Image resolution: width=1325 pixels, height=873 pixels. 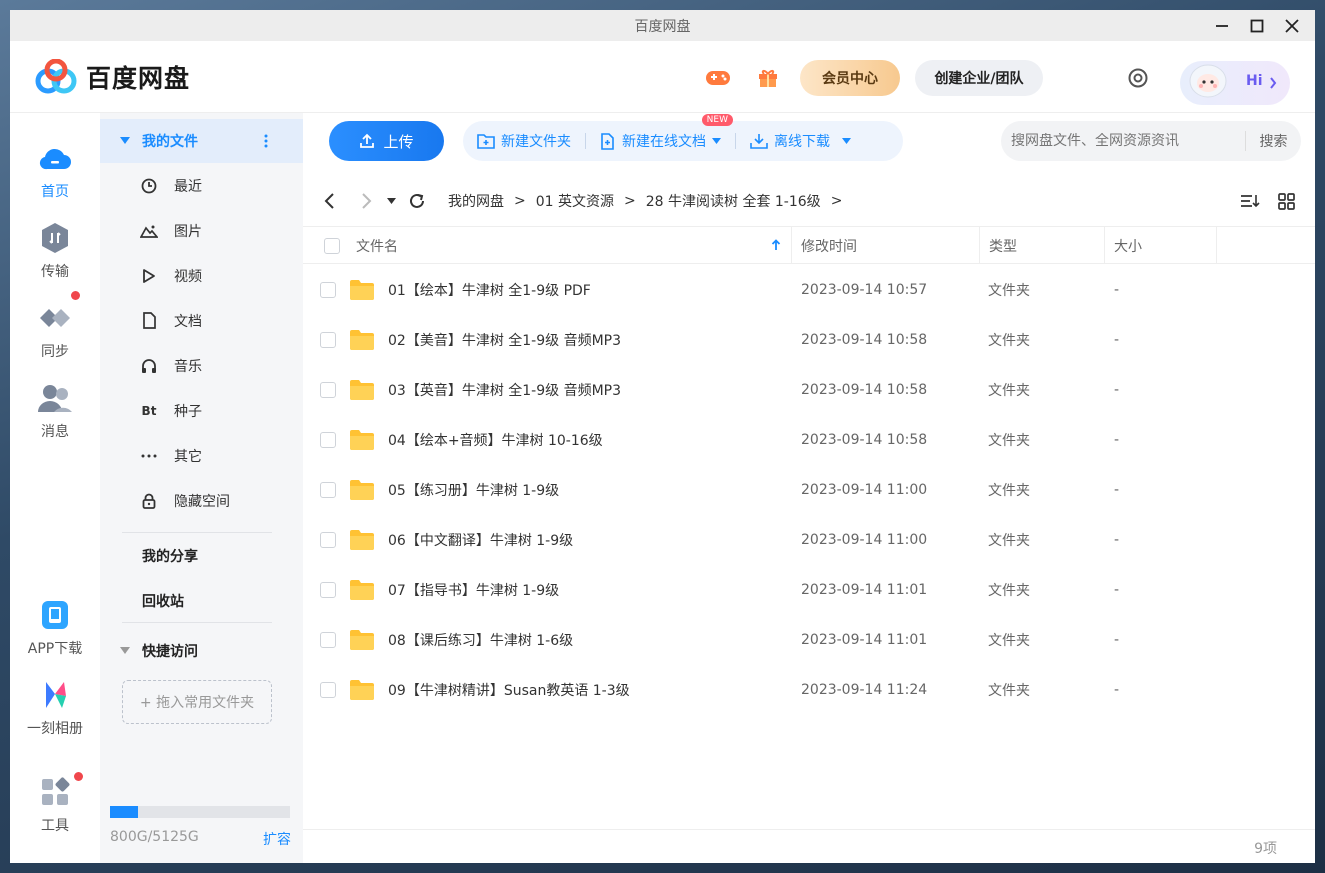 What do you see at coordinates (568, 245) in the screenshot?
I see `column-header-name: 文件名` at bounding box center [568, 245].